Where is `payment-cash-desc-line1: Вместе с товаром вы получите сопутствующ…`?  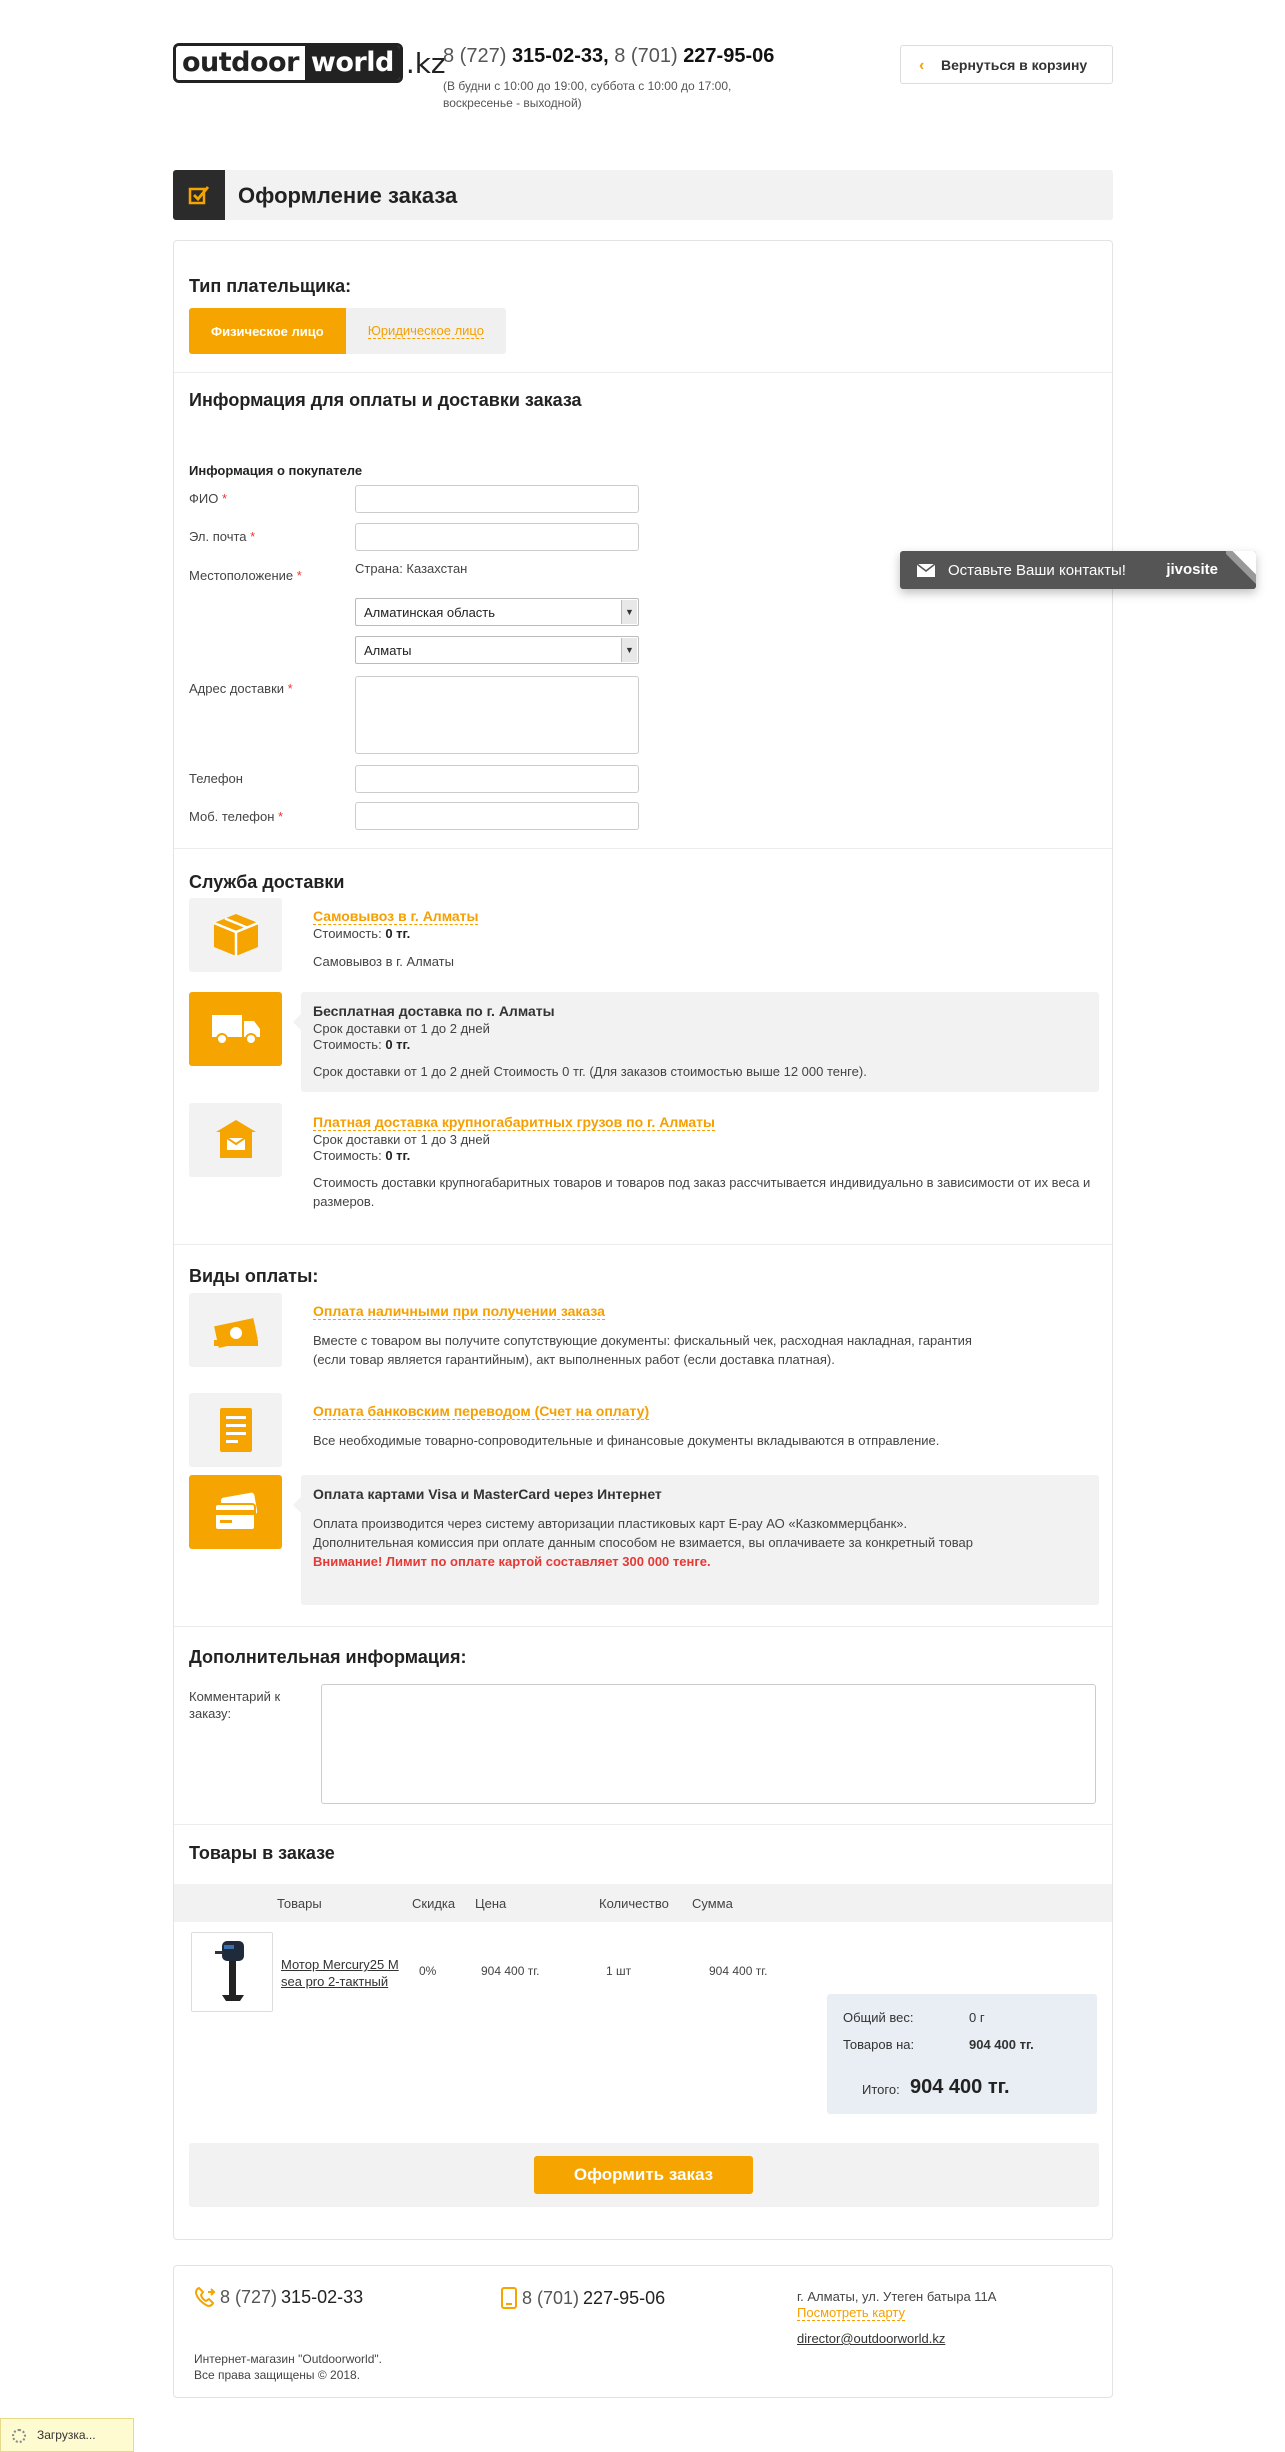
payment-cash-desc-line1: Вместе с товаром вы получите сопутствующ… is located at coordinates (642, 1340).